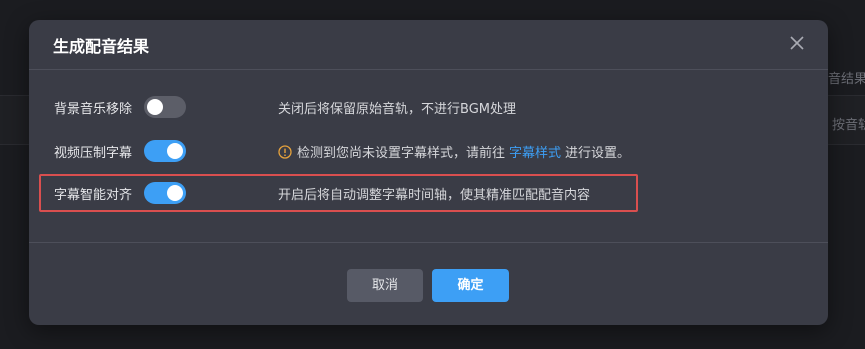  Describe the element at coordinates (165, 151) in the screenshot. I see `burn-subtitles-toggle` at that location.